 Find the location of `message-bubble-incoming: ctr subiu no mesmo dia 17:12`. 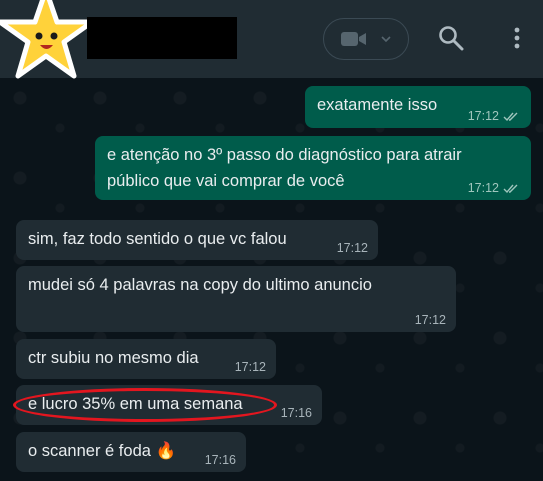

message-bubble-incoming: ctr subiu no mesmo dia 17:12 is located at coordinates (146, 359).